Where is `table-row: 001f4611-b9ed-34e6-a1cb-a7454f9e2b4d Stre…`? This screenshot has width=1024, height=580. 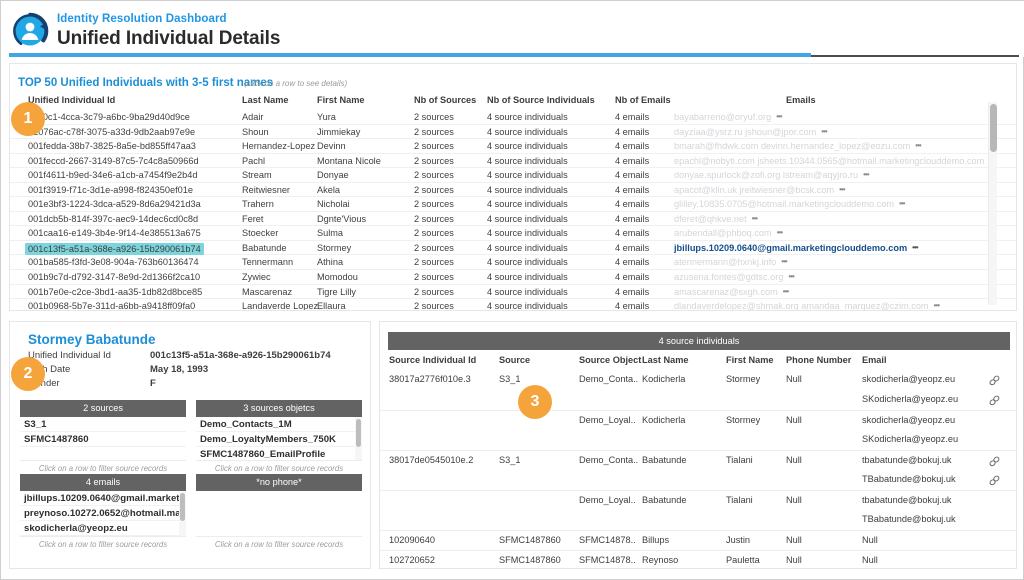
table-row: 001f4611-b9ed-34e6-a1cb-a7454f9e2b4d Stre… is located at coordinates (513, 175).